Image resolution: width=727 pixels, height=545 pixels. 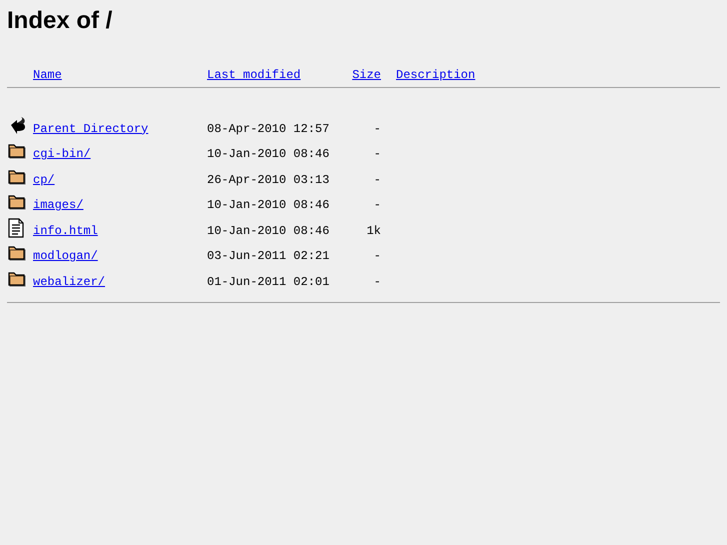 What do you see at coordinates (254, 75) in the screenshot?
I see `date-sort-link: Last modified` at bounding box center [254, 75].